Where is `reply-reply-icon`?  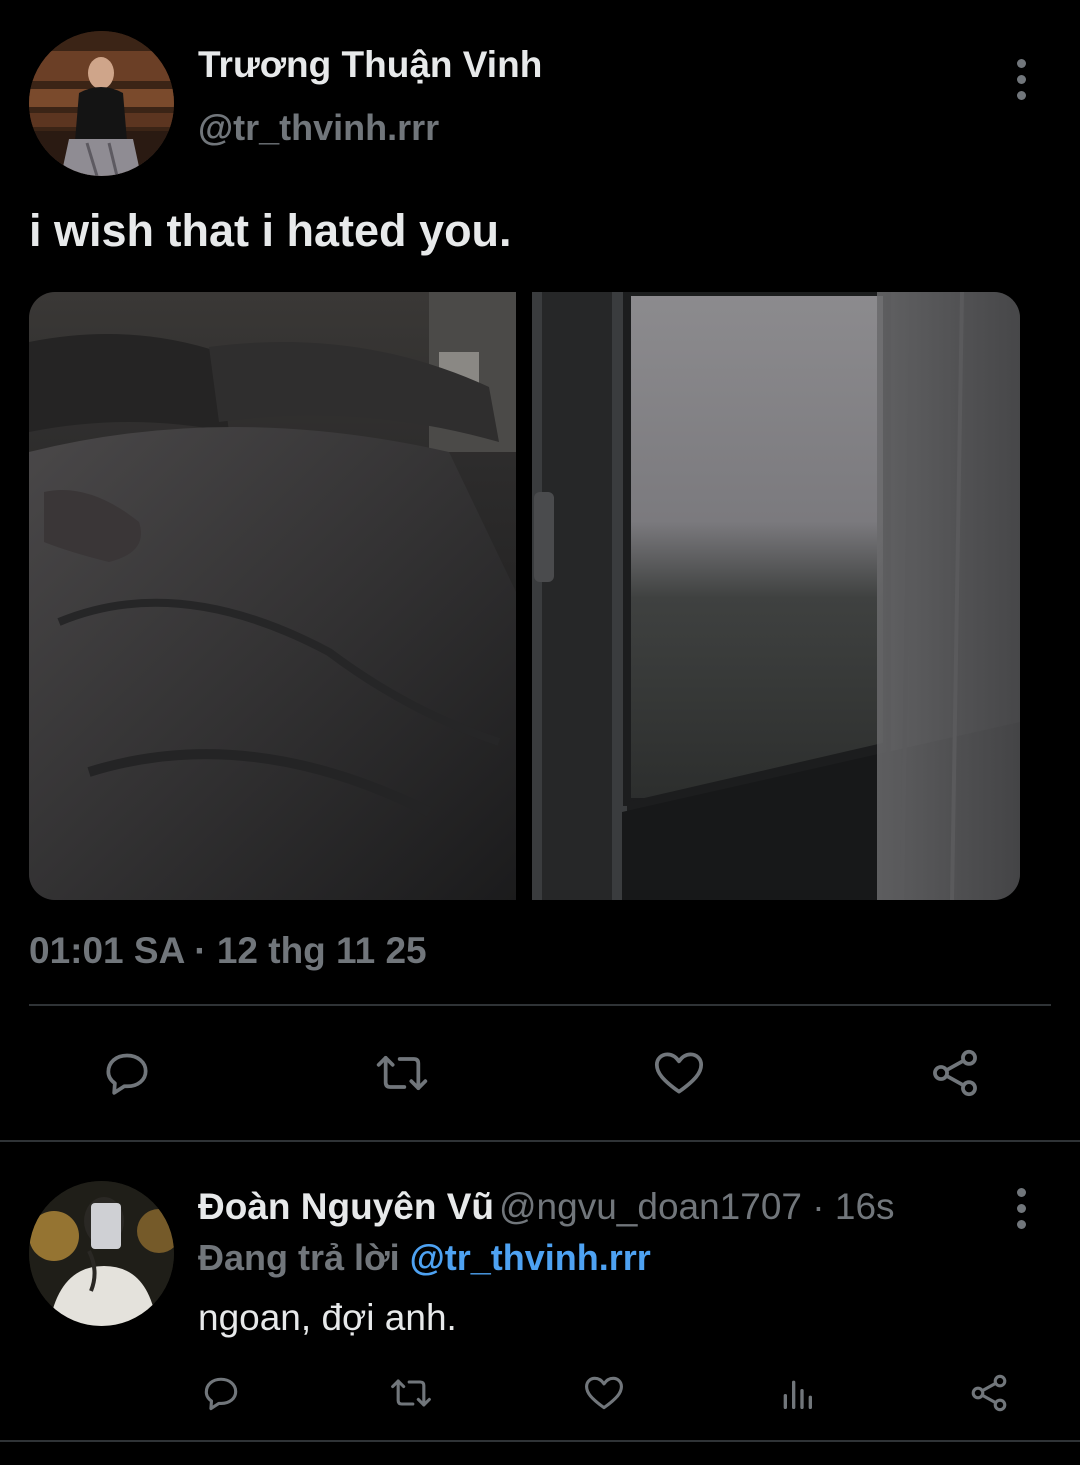 reply-reply-icon is located at coordinates (221, 1393).